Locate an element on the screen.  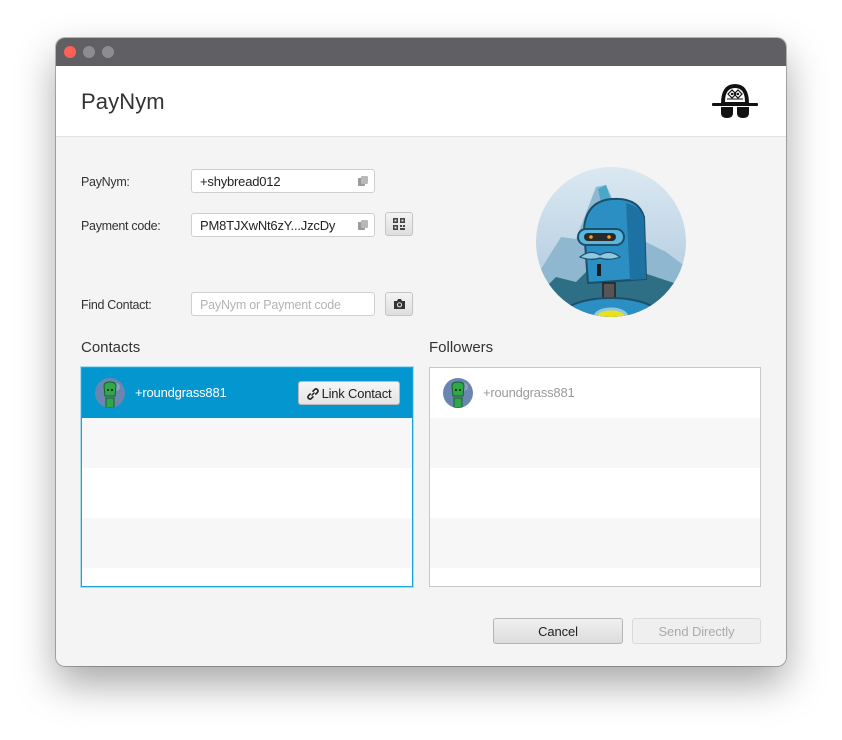
scan-qr-button is located at coordinates (399, 304).